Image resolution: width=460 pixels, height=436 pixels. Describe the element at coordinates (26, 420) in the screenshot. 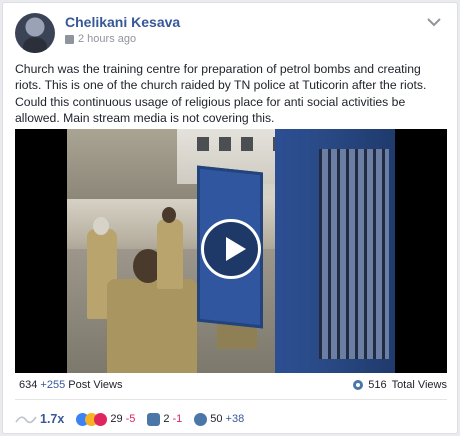

I see `trend-line-icon` at that location.